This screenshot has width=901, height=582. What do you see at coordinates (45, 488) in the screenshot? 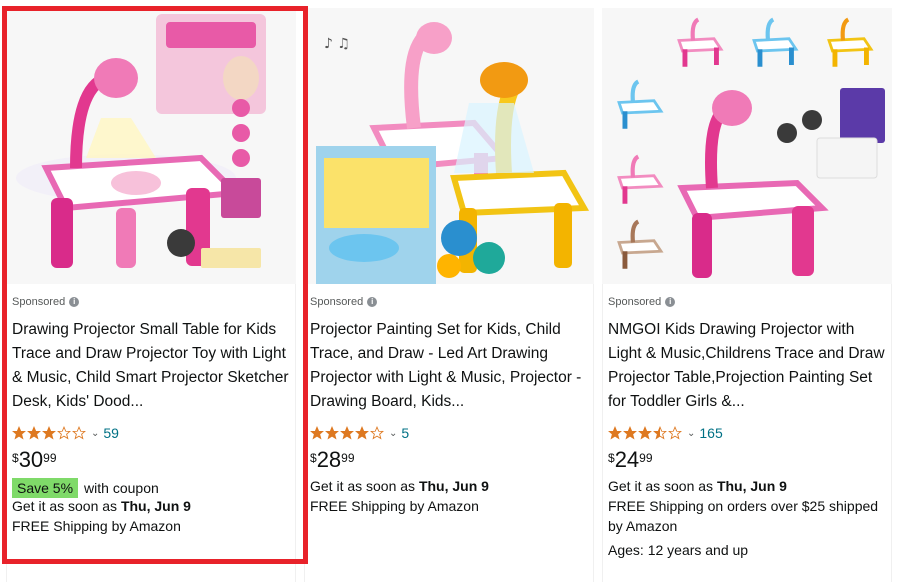
I see `coupon-badge: Save 5%` at bounding box center [45, 488].